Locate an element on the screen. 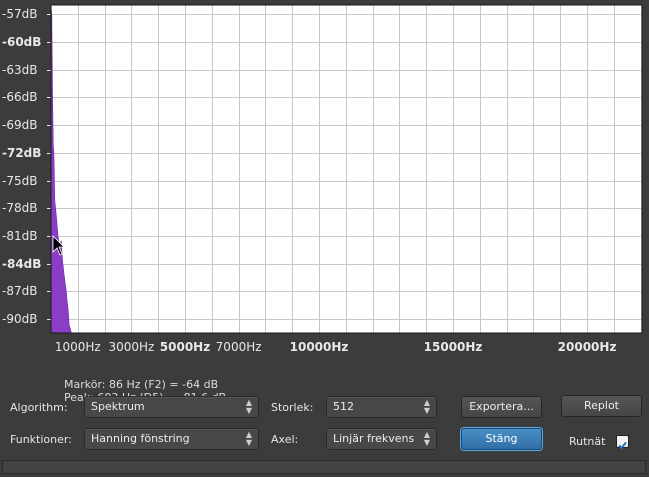 This screenshot has width=649, height=477. y-tick-label: -78dB is located at coordinates (20, 207).